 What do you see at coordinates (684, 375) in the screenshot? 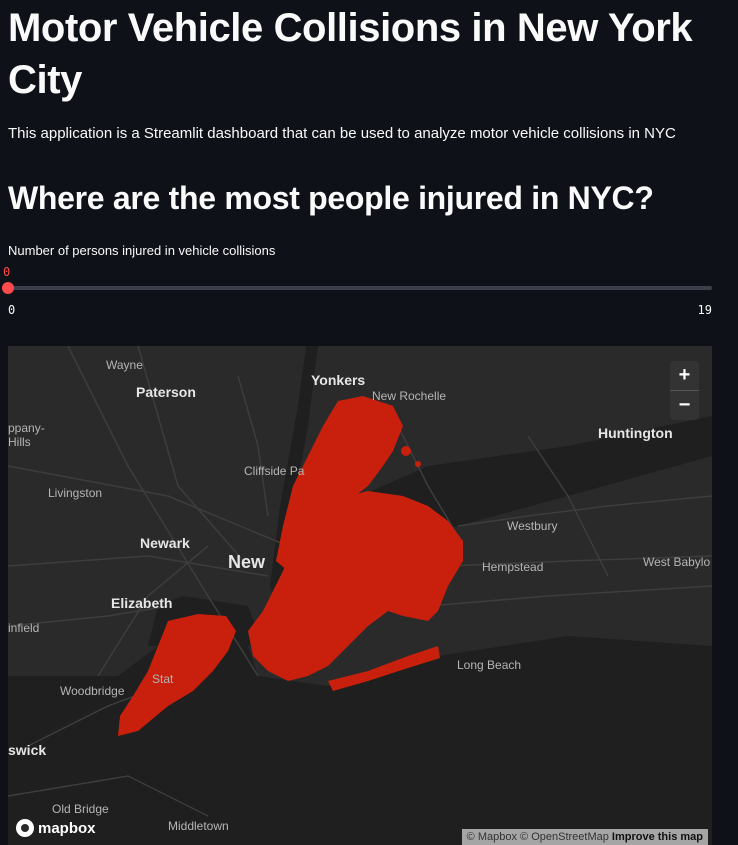
I see `zoom-in-button: +` at bounding box center [684, 375].